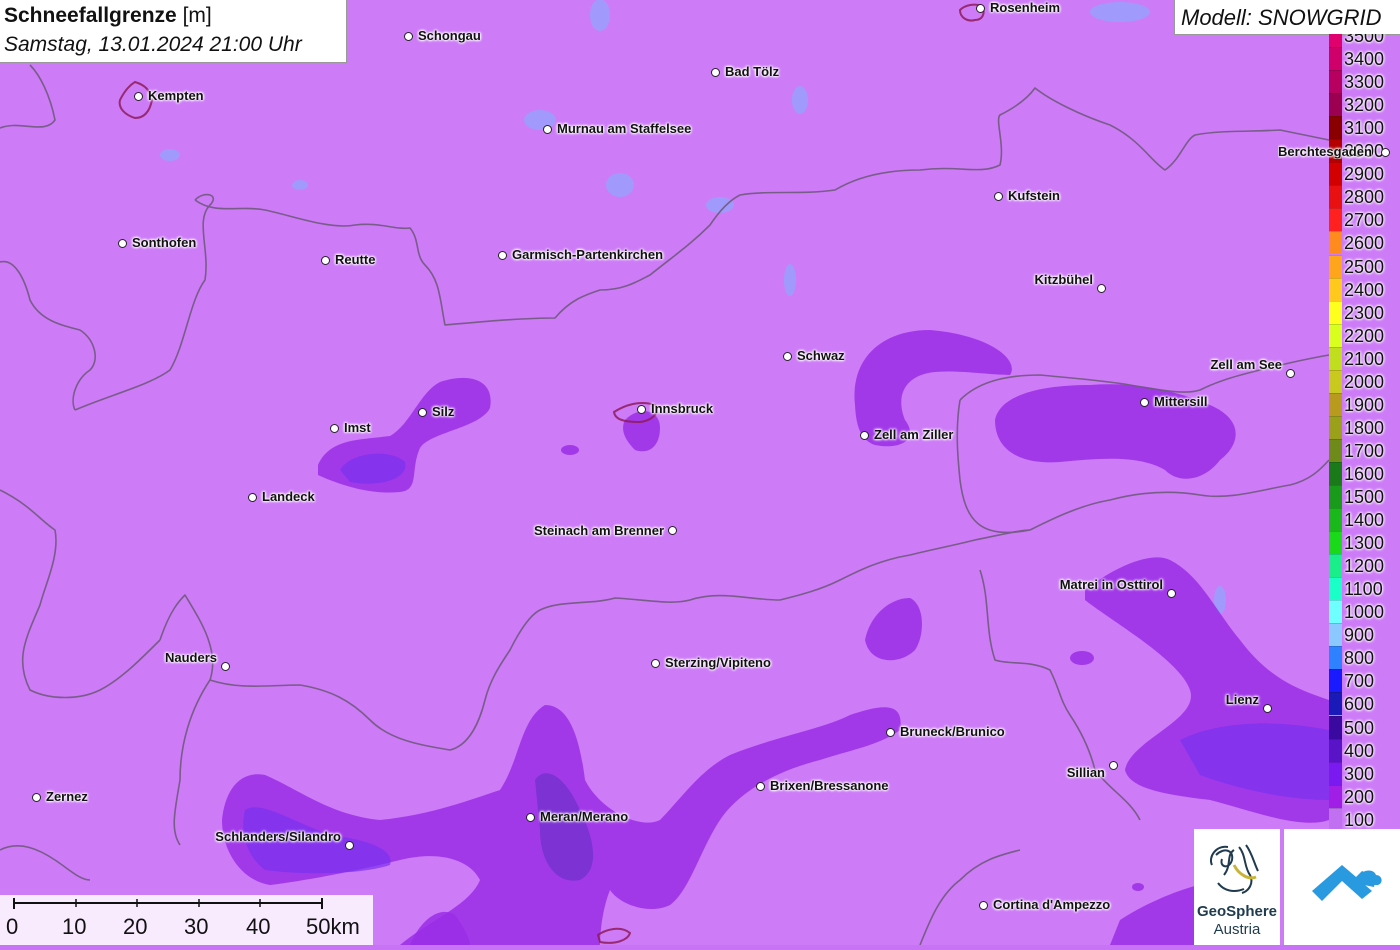 The width and height of the screenshot is (1400, 950). What do you see at coordinates (1111, 584) in the screenshot?
I see `city-label: Matrei in Osttirol` at bounding box center [1111, 584].